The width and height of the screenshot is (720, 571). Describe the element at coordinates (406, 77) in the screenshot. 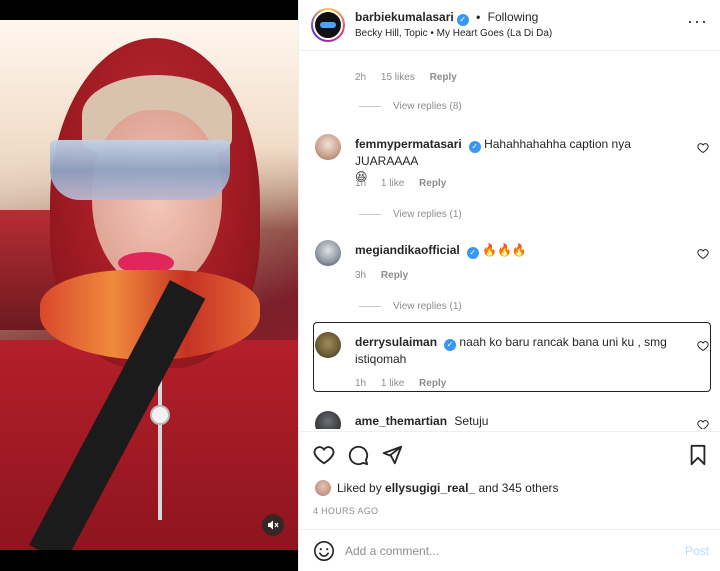

I see `comment-meta: 2h 15 likes Reply` at that location.